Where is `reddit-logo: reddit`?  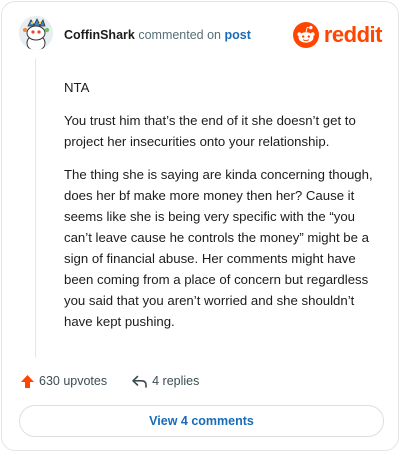 reddit-logo: reddit is located at coordinates (337, 35).